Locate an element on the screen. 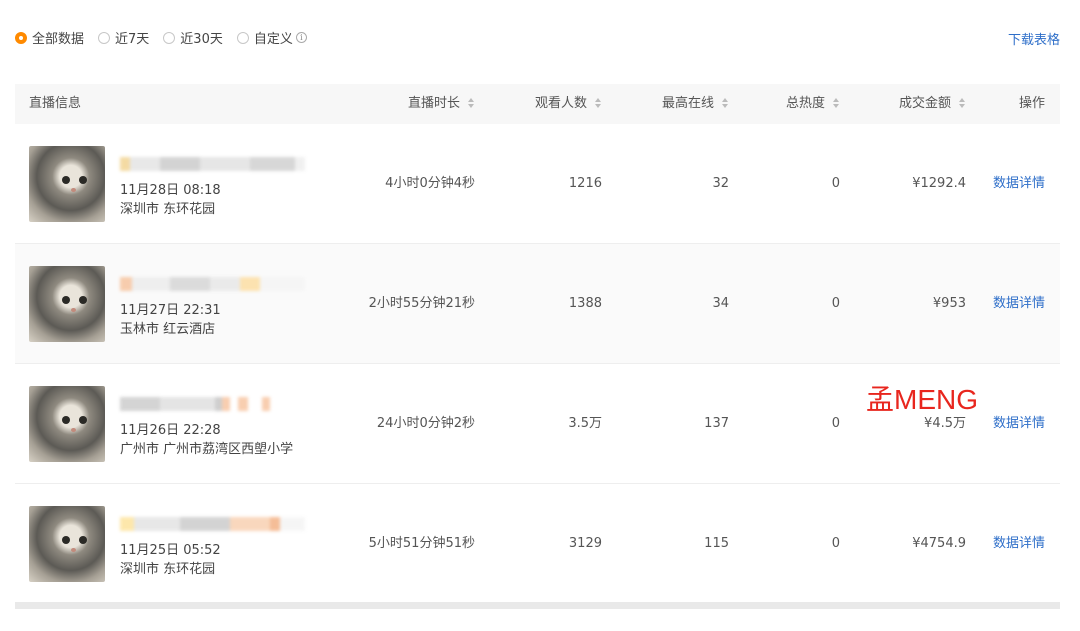 This screenshot has width=1080, height=631. radio-label: 自定义 is located at coordinates (273, 39).